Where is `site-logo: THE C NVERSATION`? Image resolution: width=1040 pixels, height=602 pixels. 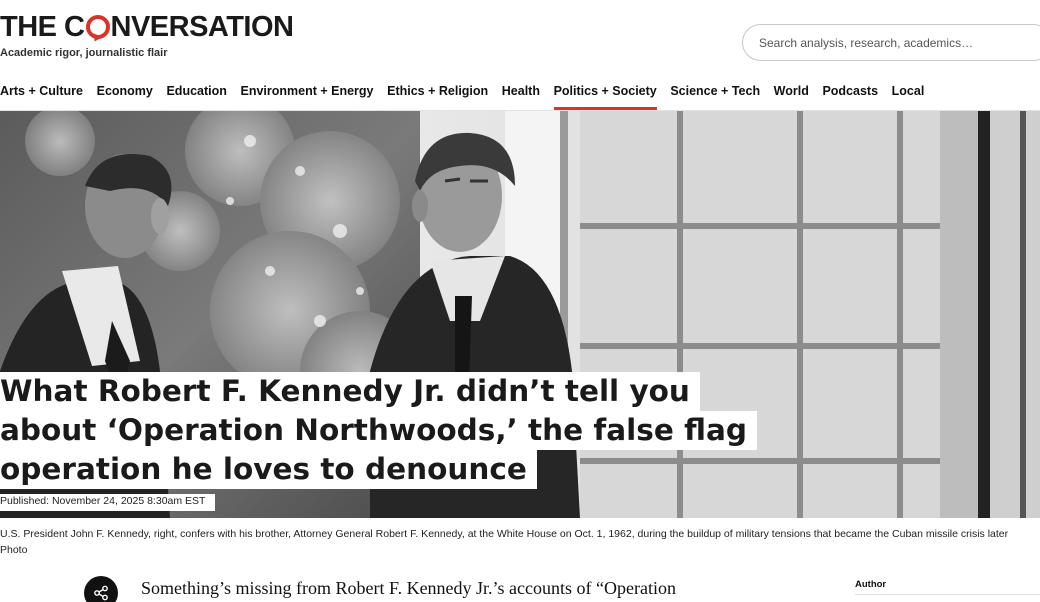
site-logo: THE C NVERSATION is located at coordinates (147, 27).